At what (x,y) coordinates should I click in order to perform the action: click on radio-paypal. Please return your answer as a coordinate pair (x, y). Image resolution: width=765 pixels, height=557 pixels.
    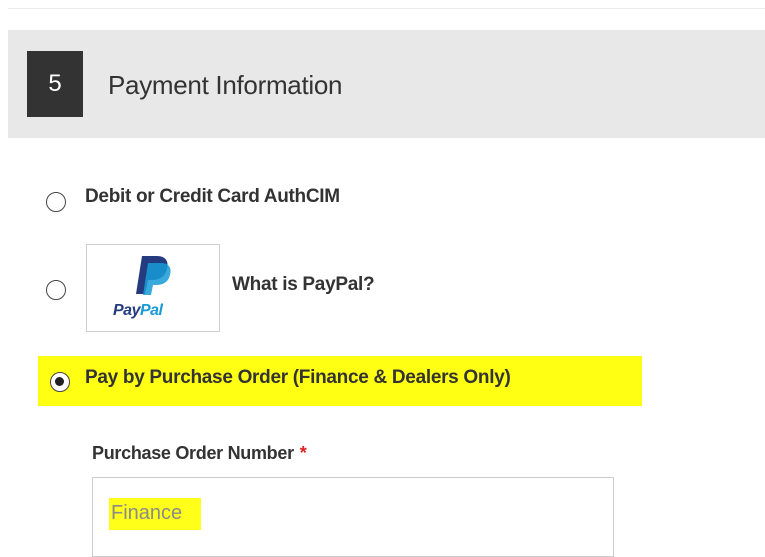
    Looking at the image, I should click on (56, 290).